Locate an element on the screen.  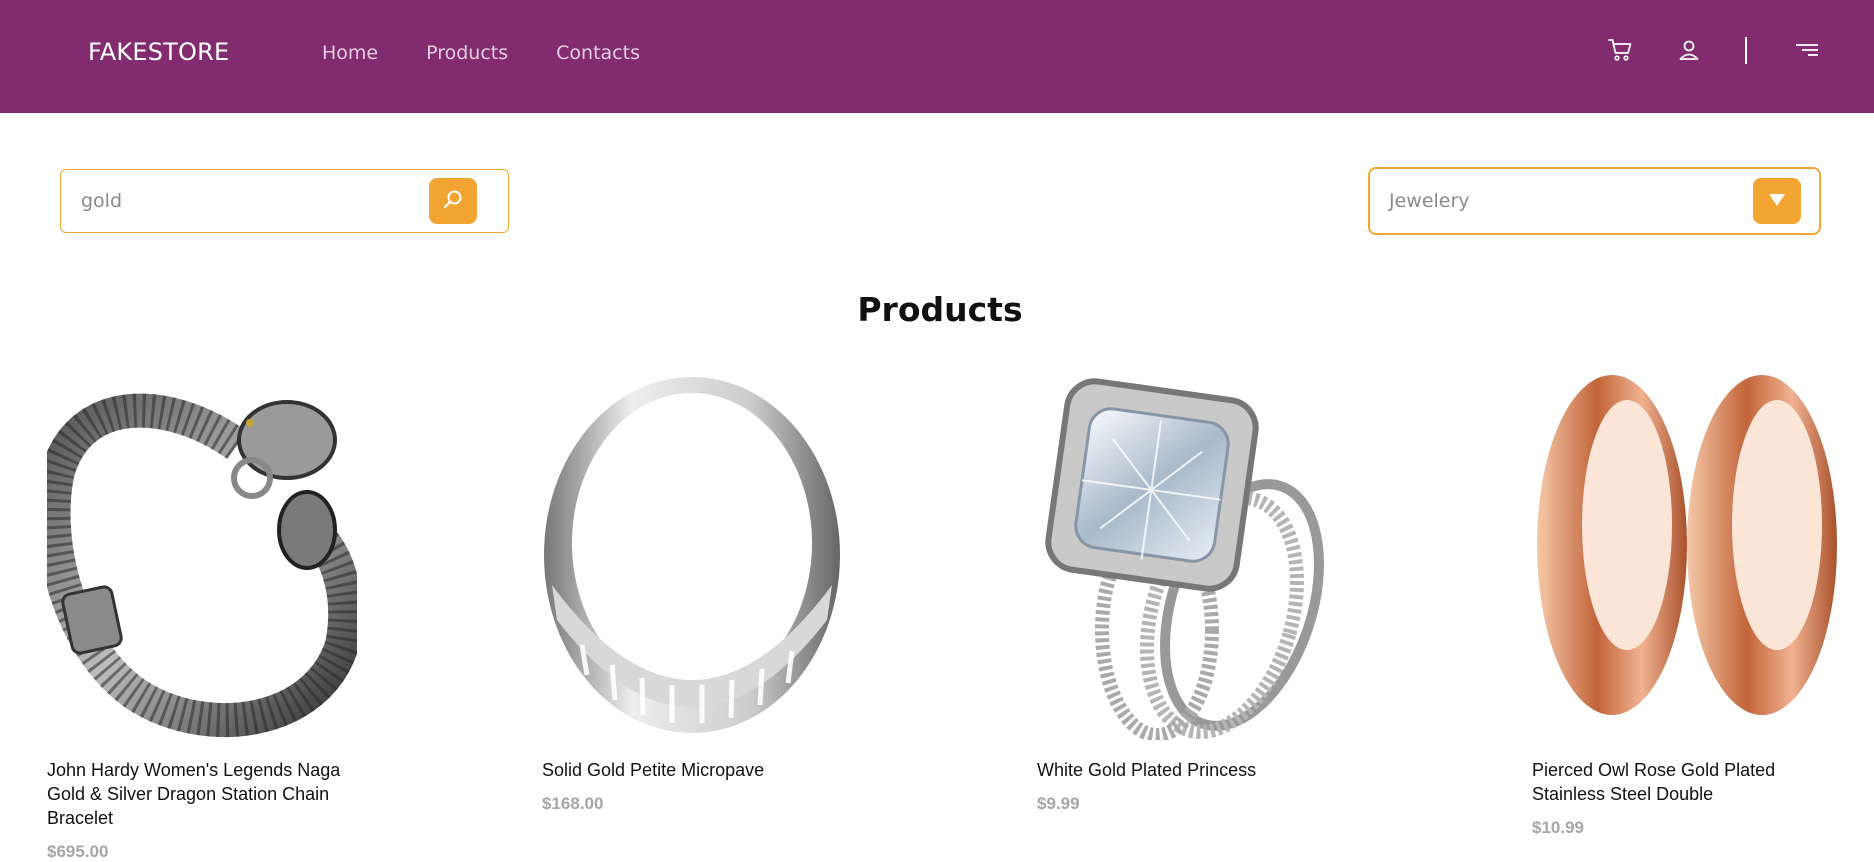
header-divider is located at coordinates (1746, 50).